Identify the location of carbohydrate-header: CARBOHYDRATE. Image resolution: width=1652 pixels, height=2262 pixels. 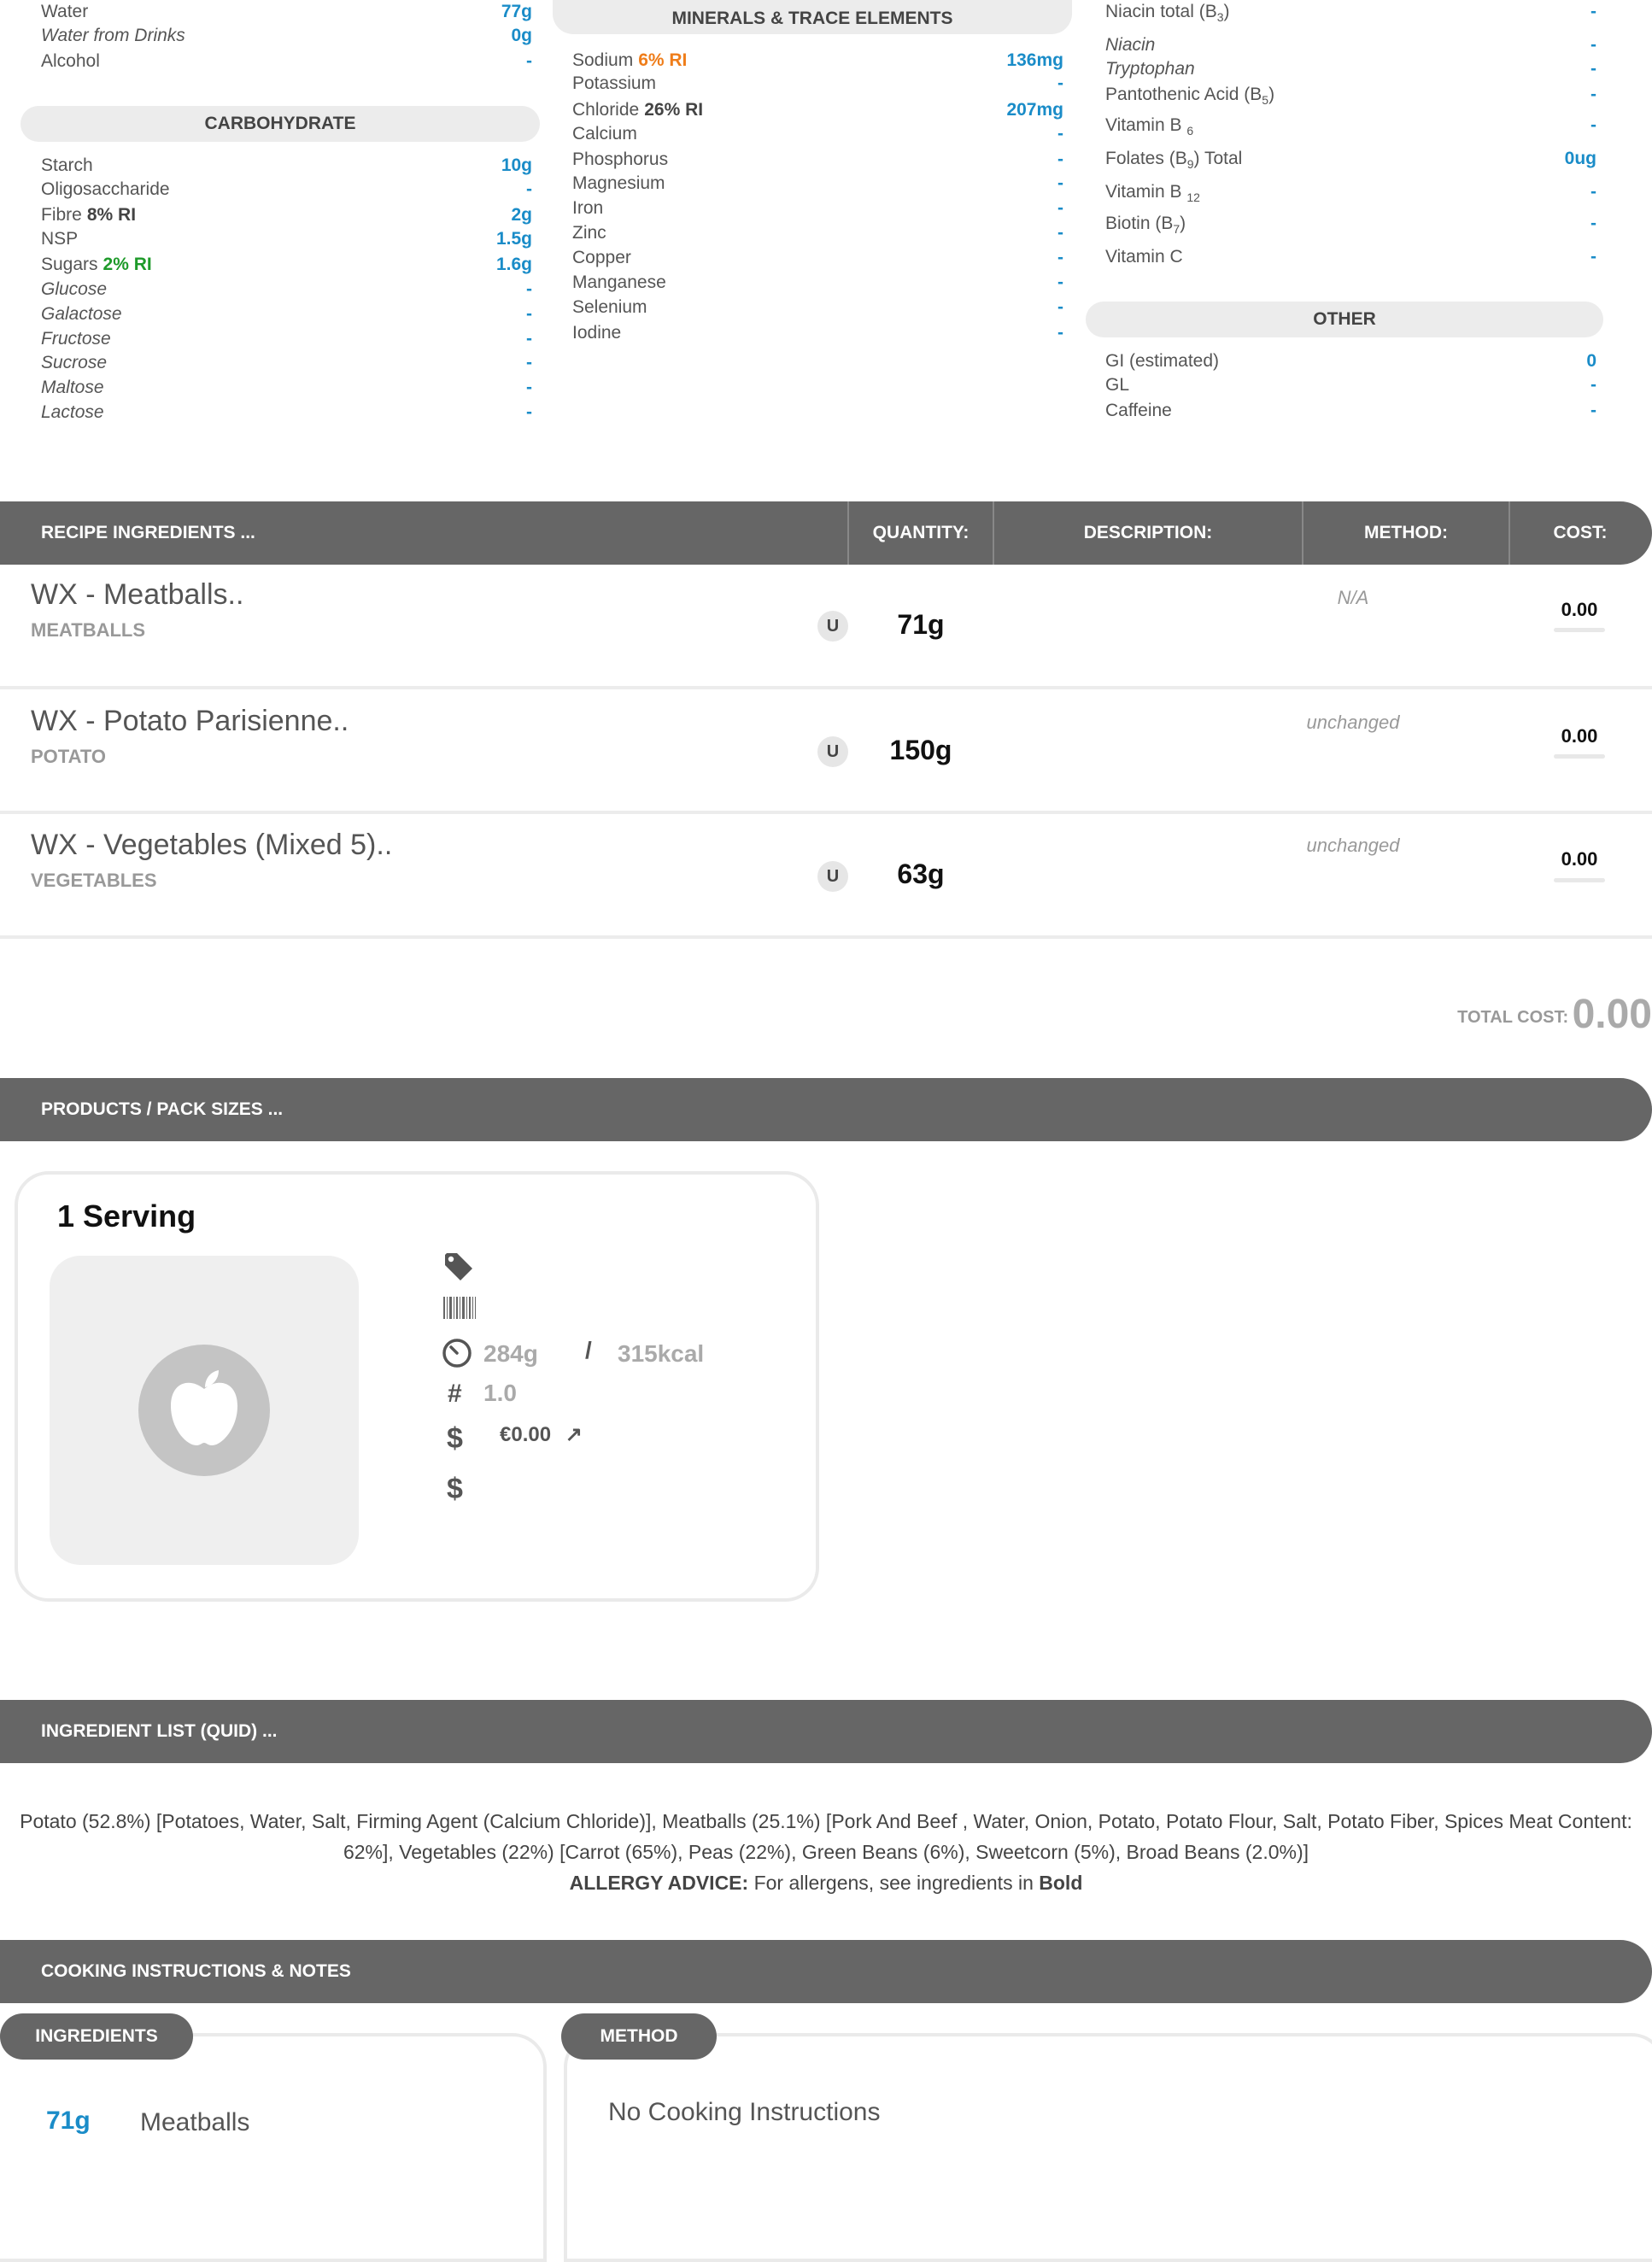
(280, 124).